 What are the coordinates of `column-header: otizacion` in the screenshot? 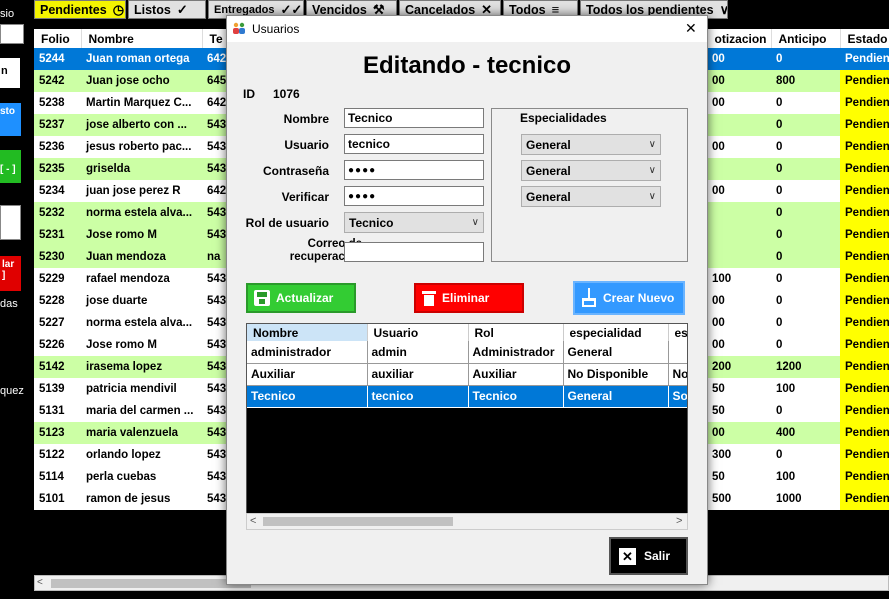 It's located at (739, 38).